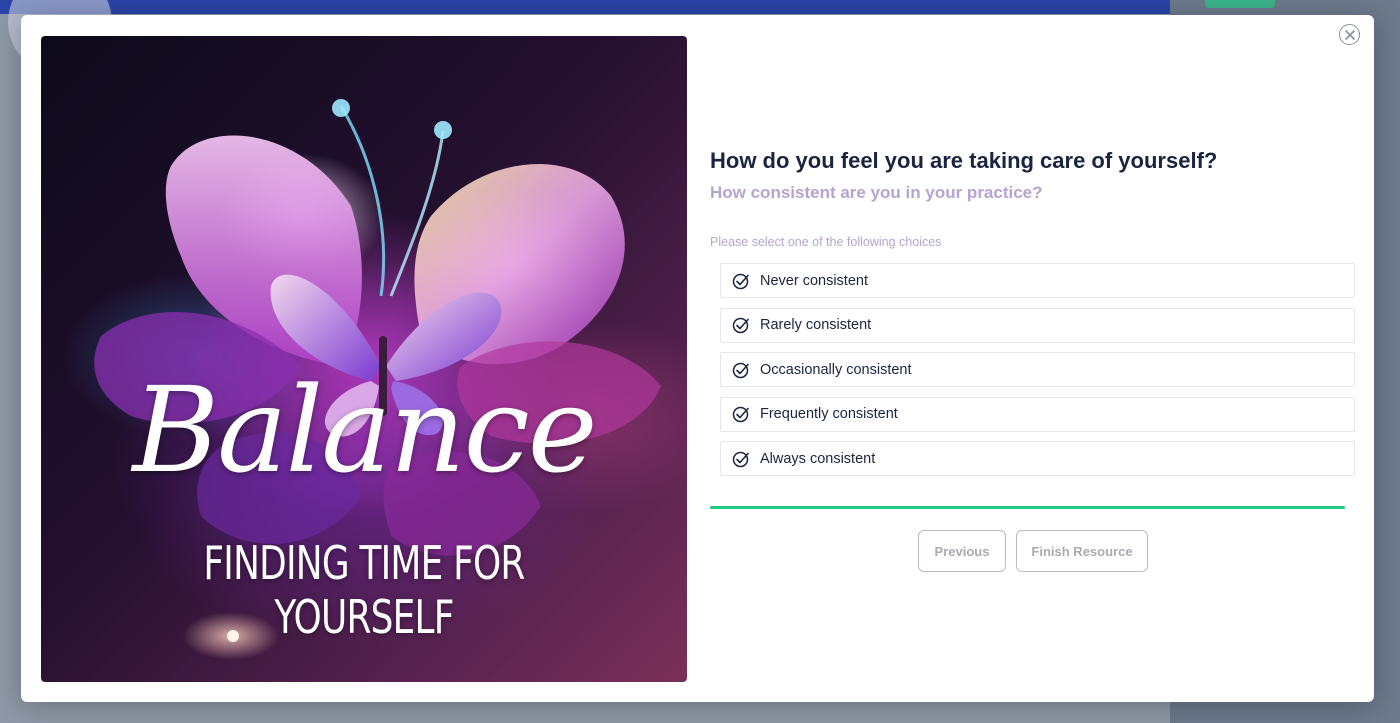 The width and height of the screenshot is (1400, 723). I want to click on choice-label: Occasionally consistent, so click(836, 369).